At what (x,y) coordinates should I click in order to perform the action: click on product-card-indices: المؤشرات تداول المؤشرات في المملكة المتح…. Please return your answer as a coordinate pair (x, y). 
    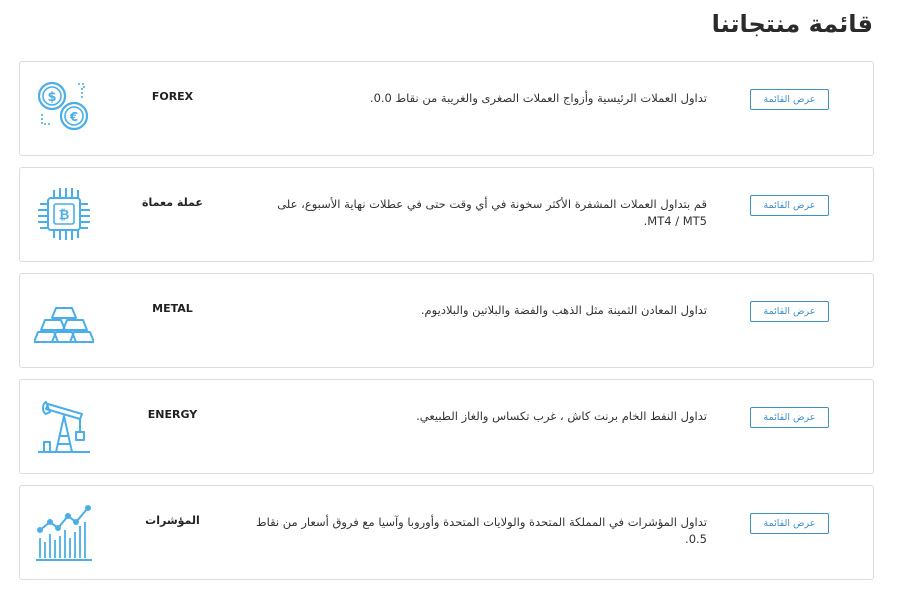
    Looking at the image, I should click on (446, 532).